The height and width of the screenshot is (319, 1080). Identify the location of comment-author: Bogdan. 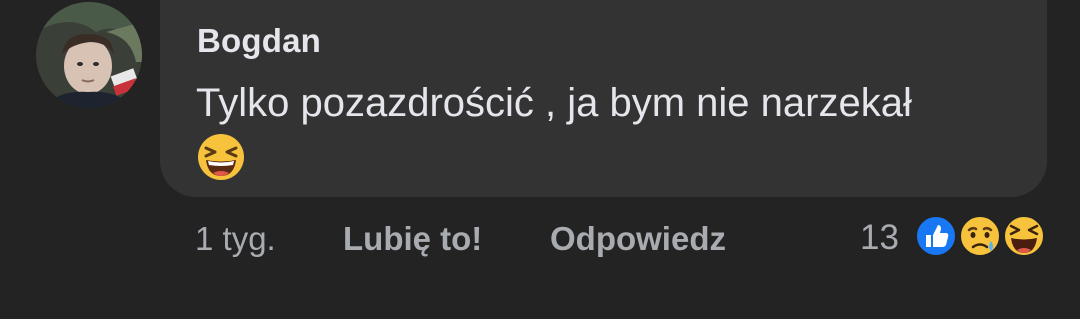
(259, 41).